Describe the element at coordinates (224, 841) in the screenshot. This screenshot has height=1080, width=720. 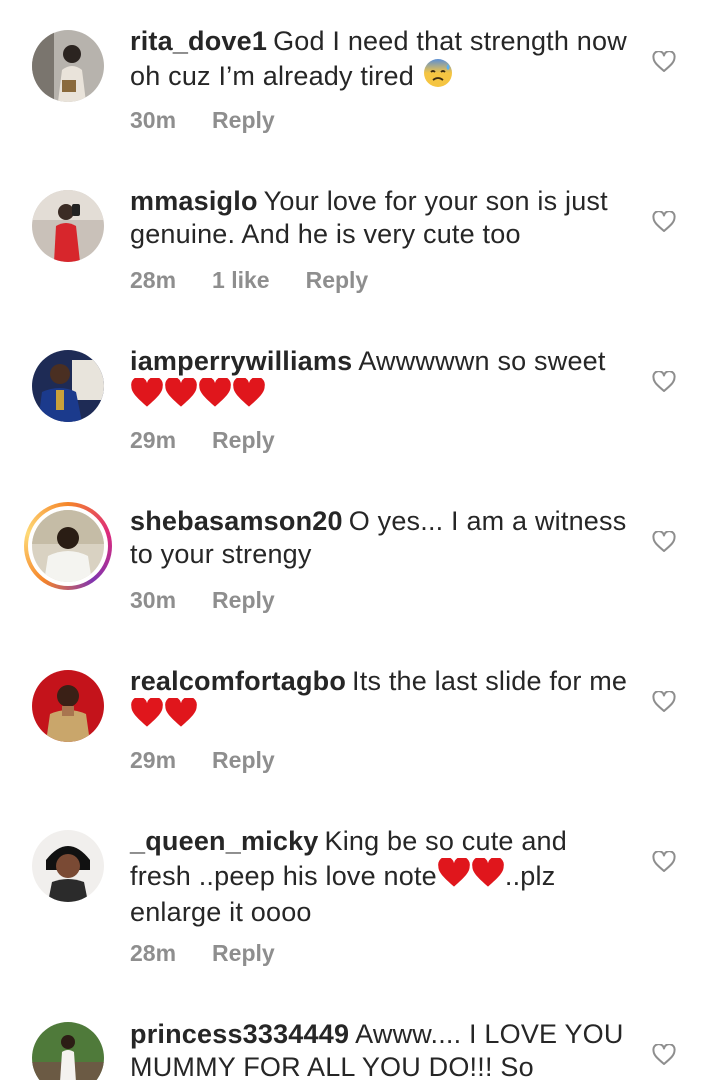
I see `comment-username: _queen_micky` at that location.